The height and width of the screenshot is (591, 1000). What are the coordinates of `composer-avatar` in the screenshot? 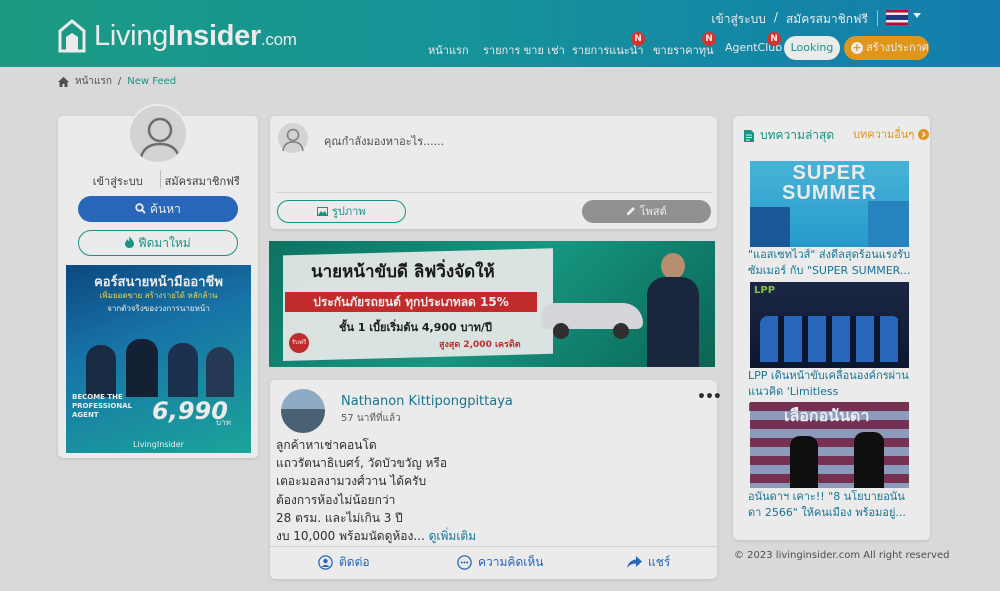 It's located at (293, 138).